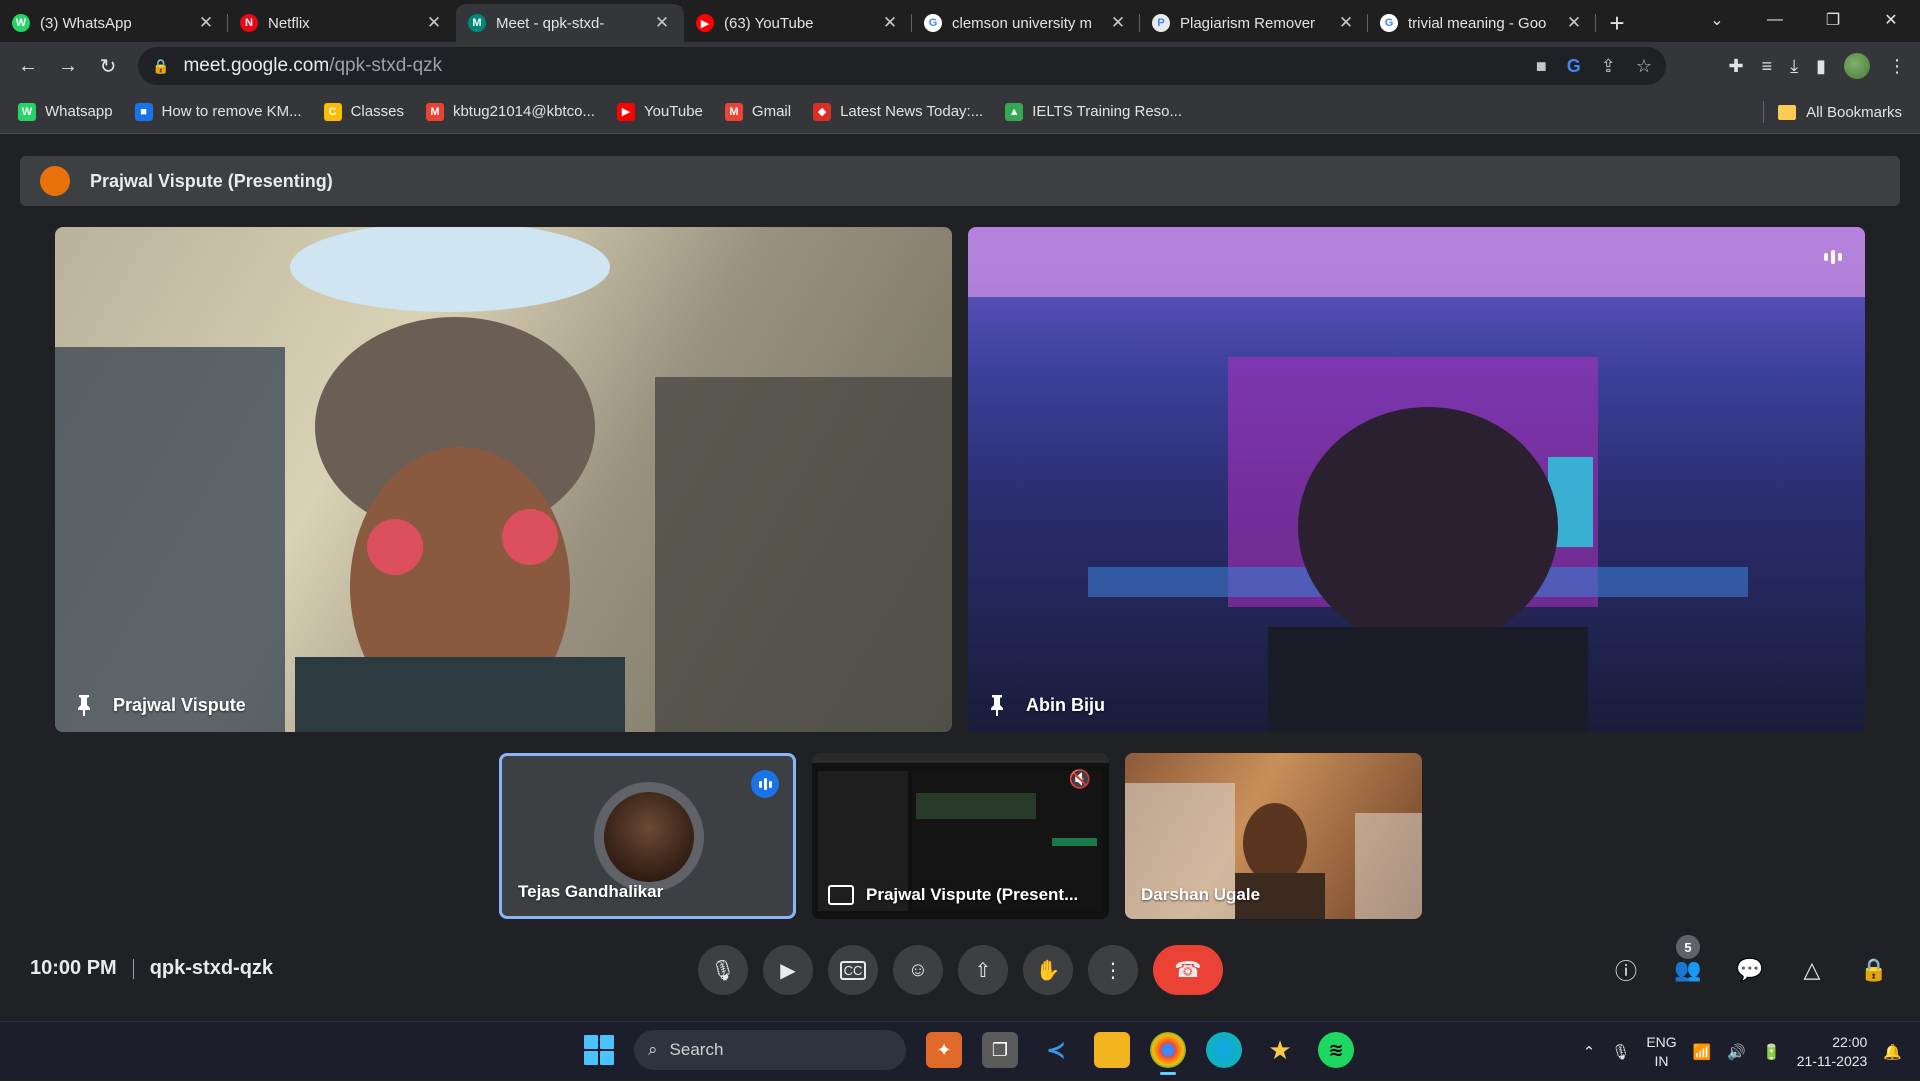  What do you see at coordinates (1617, 23) in the screenshot?
I see `new-tab-button: +` at bounding box center [1617, 23].